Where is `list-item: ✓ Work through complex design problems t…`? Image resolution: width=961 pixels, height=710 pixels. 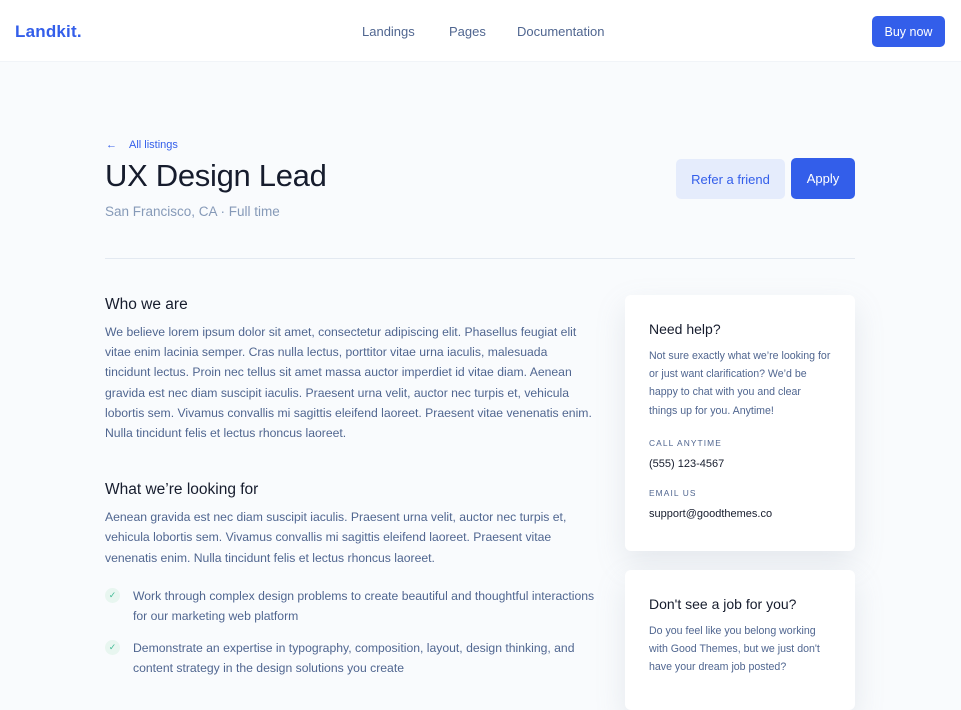 list-item: ✓ Work through complex design problems t… is located at coordinates (350, 606).